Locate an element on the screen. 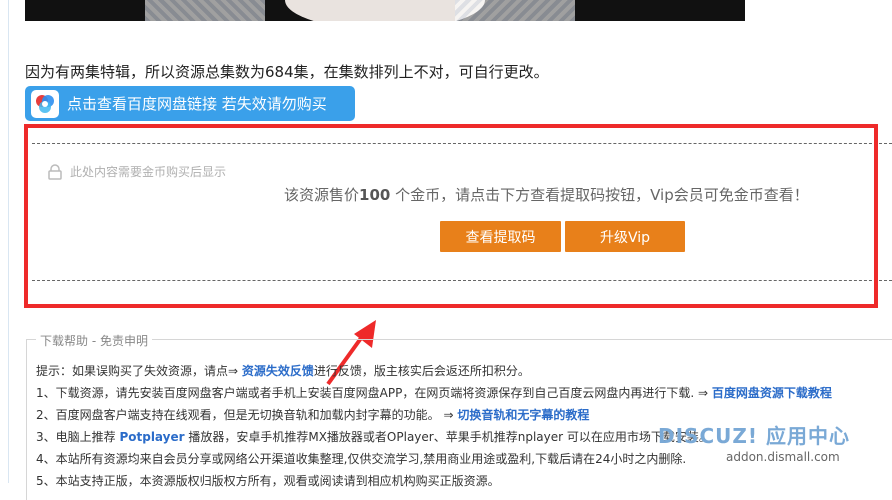  help-text: 进行反馈，版主核实后会返还所扣积分。 is located at coordinates (421, 371).